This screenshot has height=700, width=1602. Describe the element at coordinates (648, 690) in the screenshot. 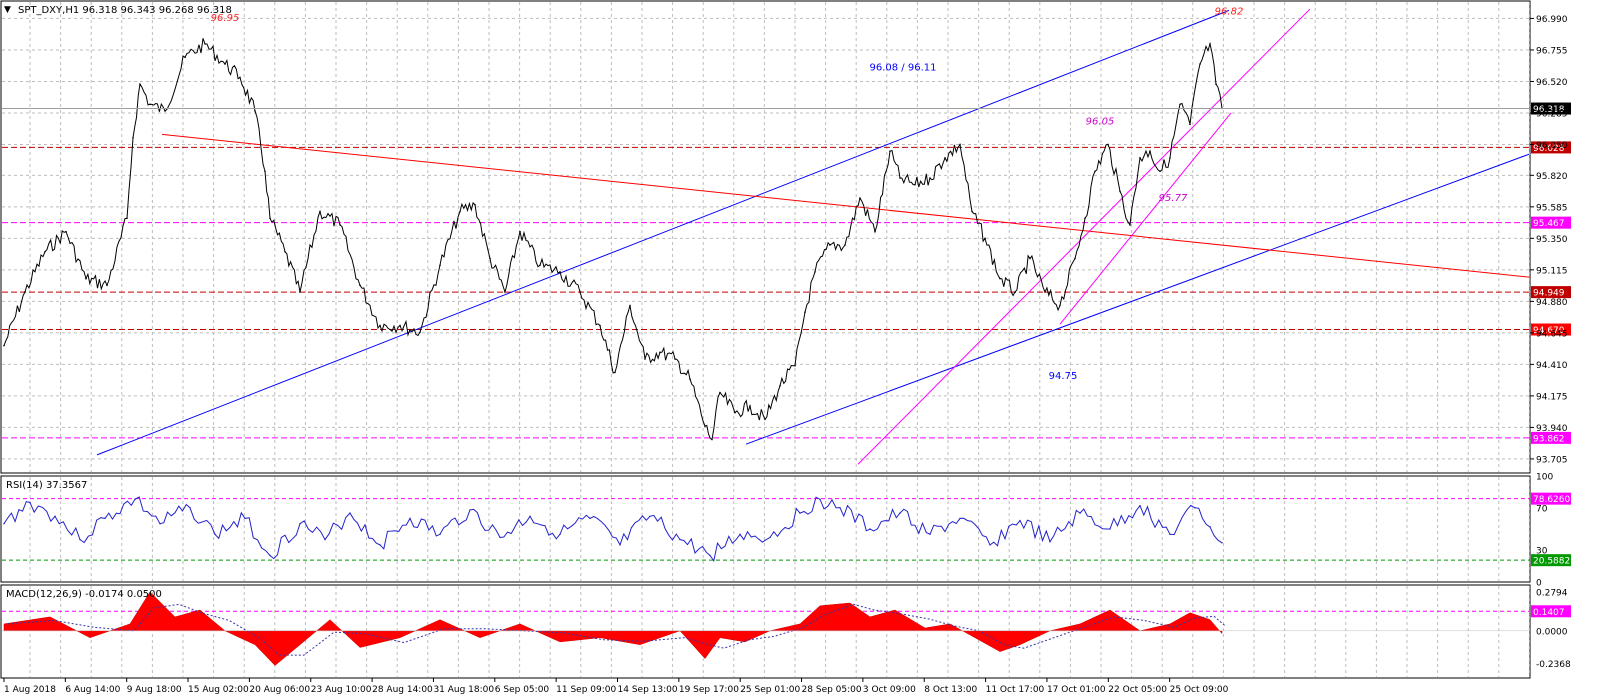

I see `x-tick-label: 14 Sep 13:00` at that location.